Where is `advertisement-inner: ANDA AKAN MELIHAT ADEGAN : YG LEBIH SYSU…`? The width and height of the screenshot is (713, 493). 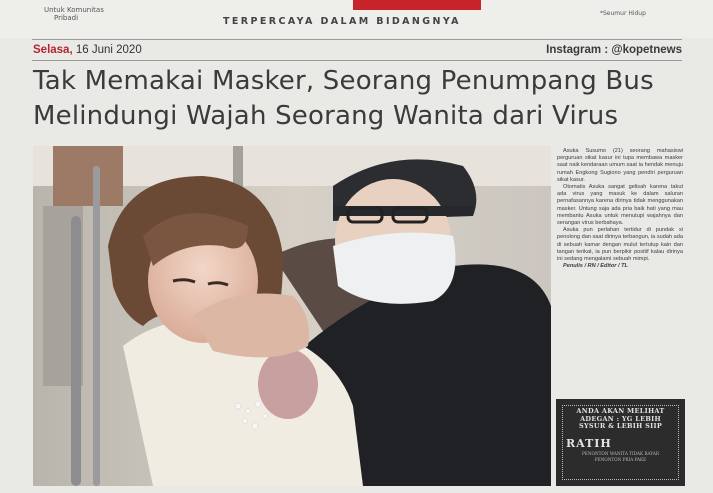
advertisement-inner: ANDA AKAN MELIHAT ADEGAN : YG LEBIH SYSU… is located at coordinates (620, 442).